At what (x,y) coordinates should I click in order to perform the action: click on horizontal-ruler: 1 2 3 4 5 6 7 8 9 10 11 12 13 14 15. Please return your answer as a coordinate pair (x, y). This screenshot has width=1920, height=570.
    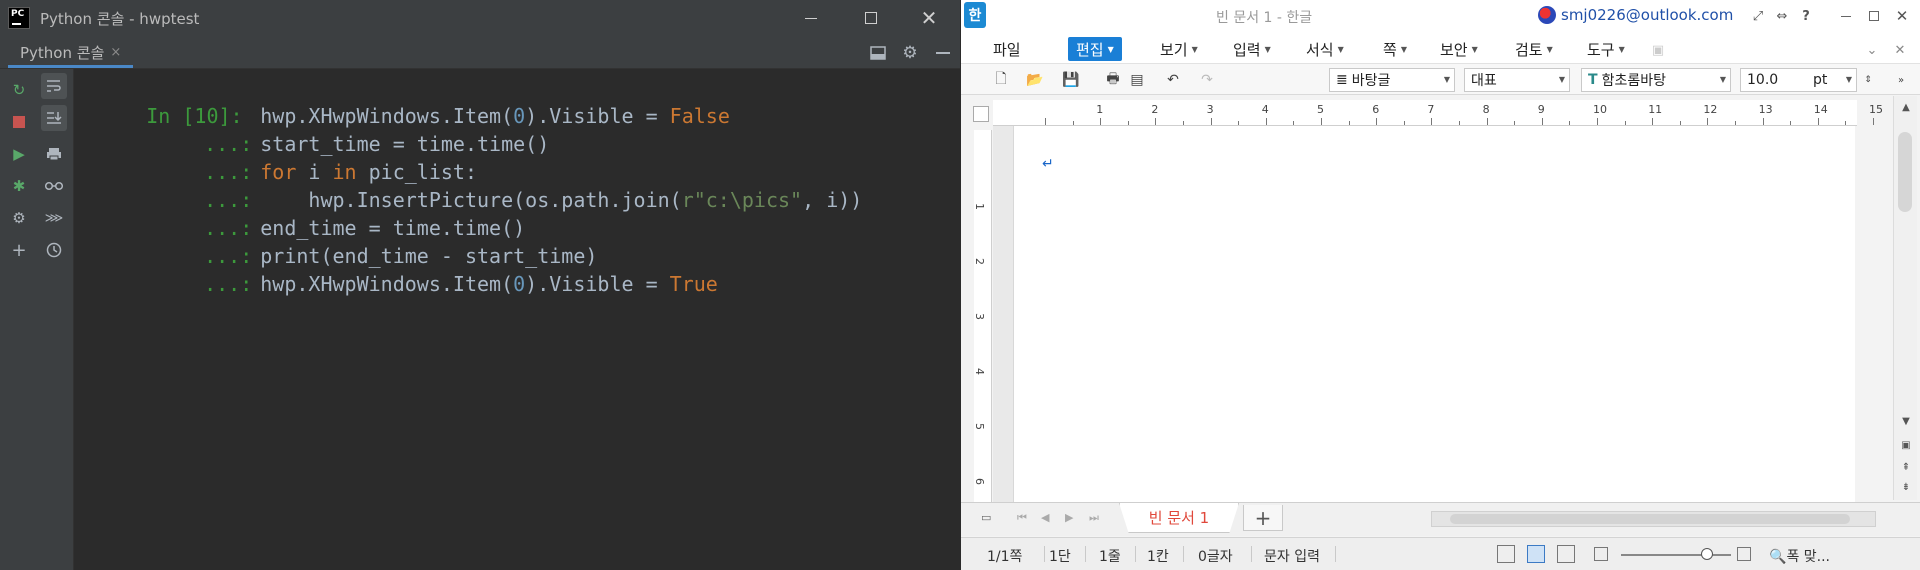
    Looking at the image, I should click on (1447, 113).